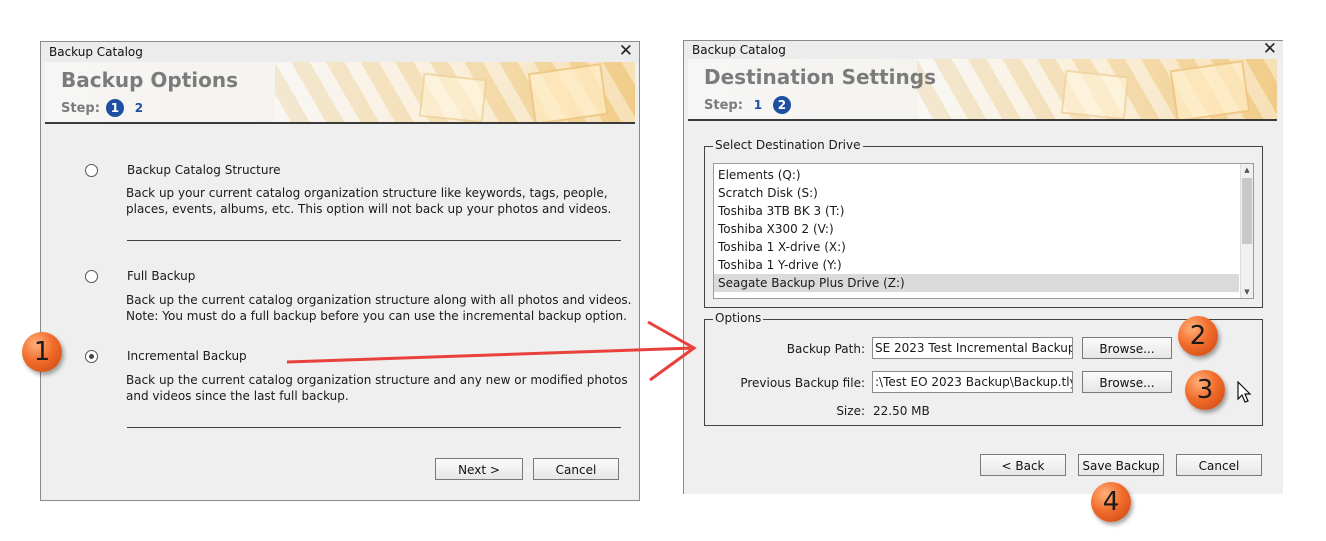  Describe the element at coordinates (976, 247) in the screenshot. I see `list-item: Toshiba 1 X-drive (X:)` at that location.